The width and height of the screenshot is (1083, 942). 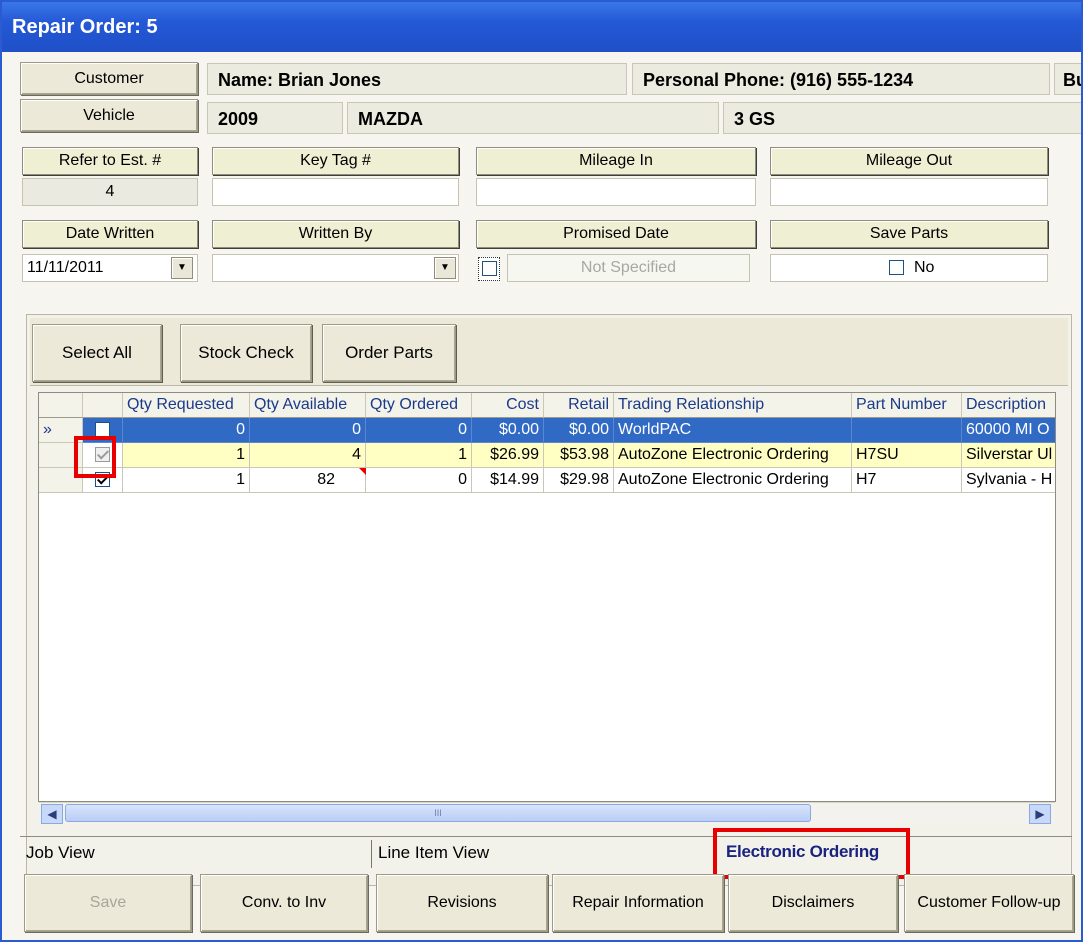 What do you see at coordinates (533, 118) in the screenshot?
I see `vehicle-make: MAZDA` at bounding box center [533, 118].